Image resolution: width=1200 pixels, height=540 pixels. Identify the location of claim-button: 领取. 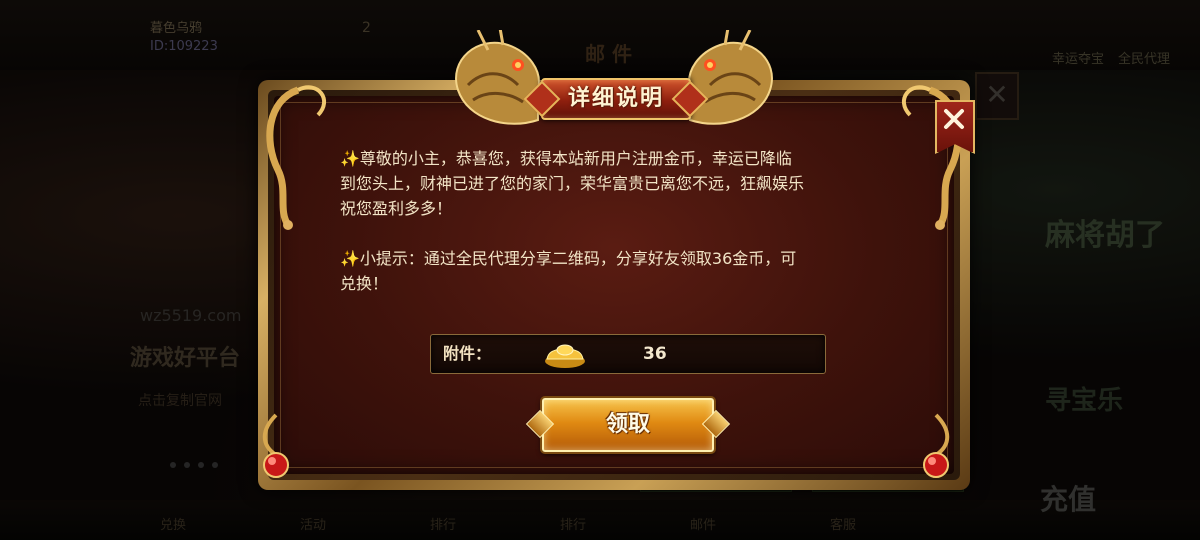
(628, 425).